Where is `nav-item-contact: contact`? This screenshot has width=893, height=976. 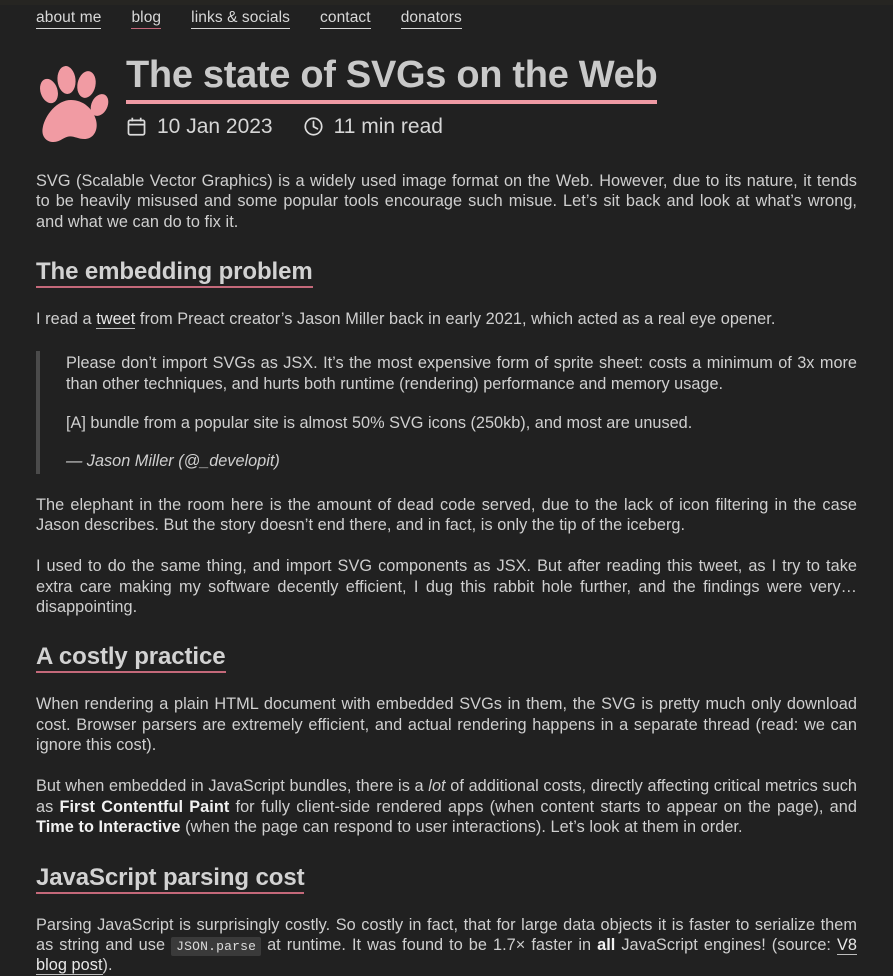 nav-item-contact: contact is located at coordinates (345, 19).